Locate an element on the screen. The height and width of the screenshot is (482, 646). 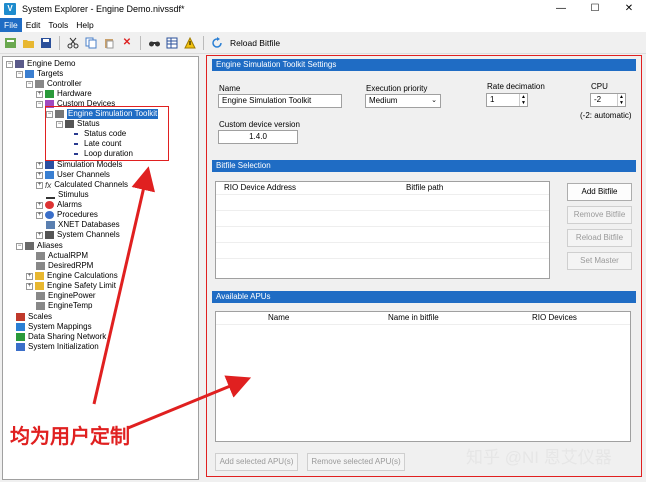
annotation-arrows is located at coordinates (172, 298).